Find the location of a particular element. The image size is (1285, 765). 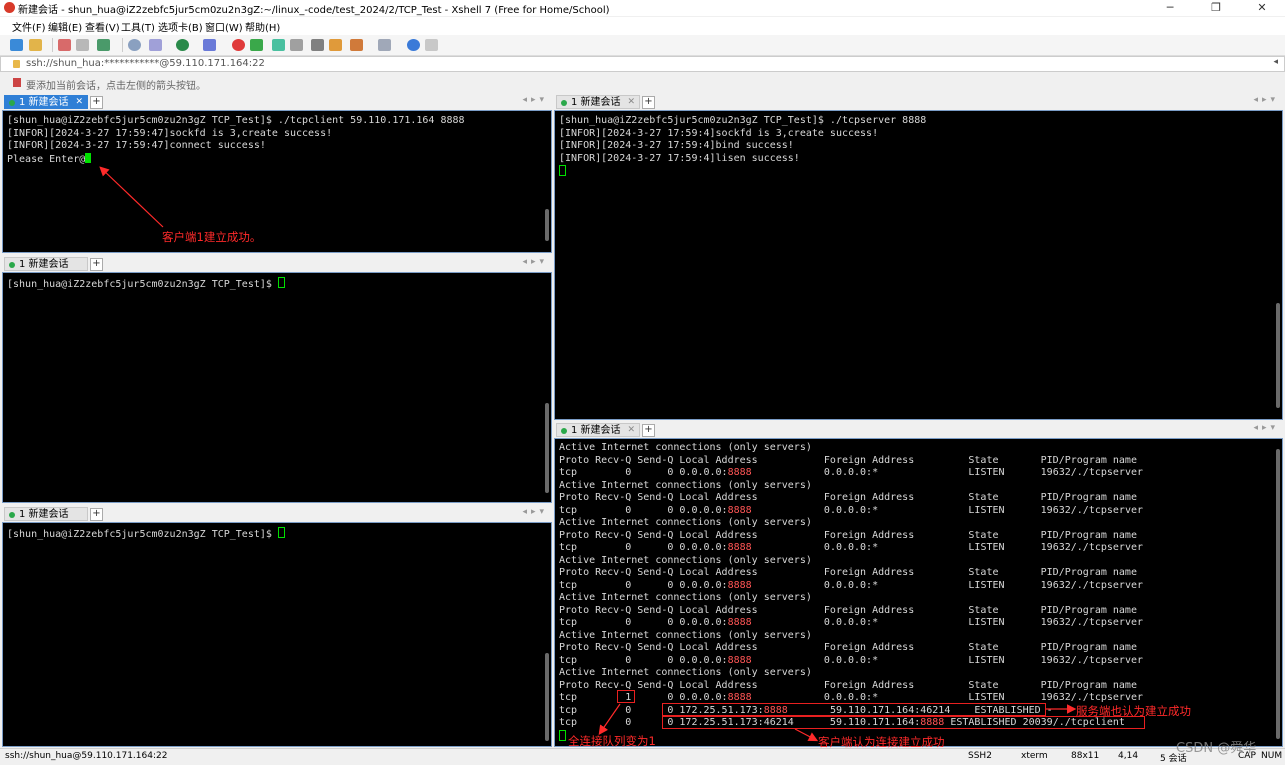

tile-icon is located at coordinates (384, 45).